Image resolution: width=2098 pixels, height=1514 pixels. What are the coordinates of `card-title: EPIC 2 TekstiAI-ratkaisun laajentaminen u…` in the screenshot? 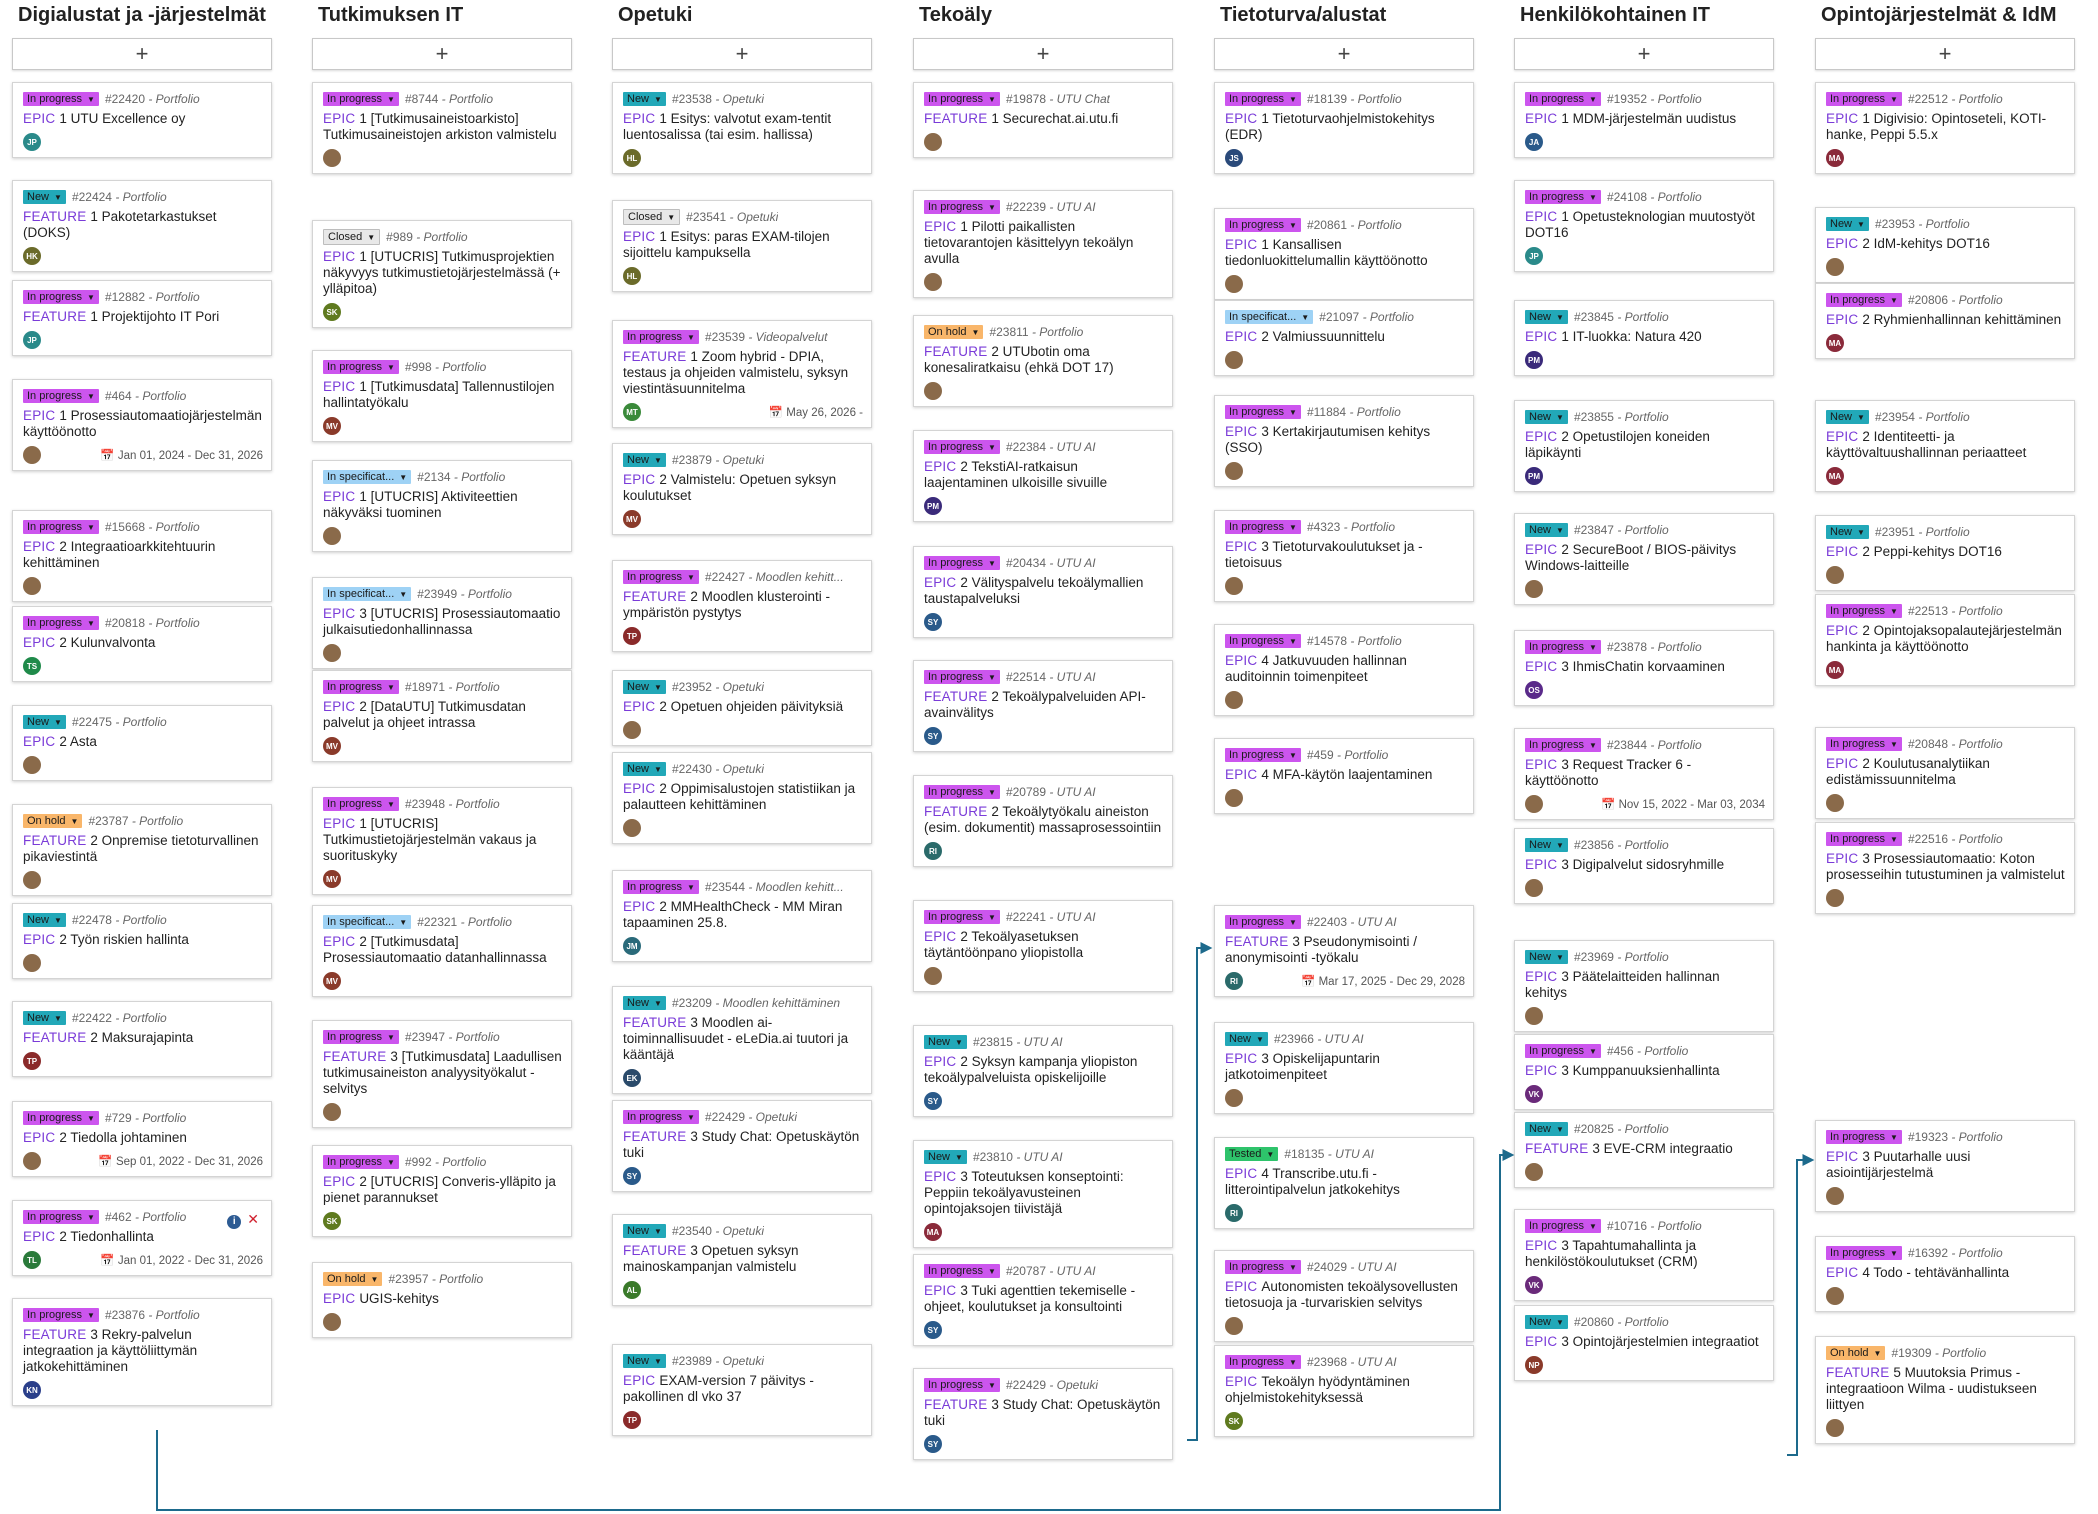 It's located at (1044, 475).